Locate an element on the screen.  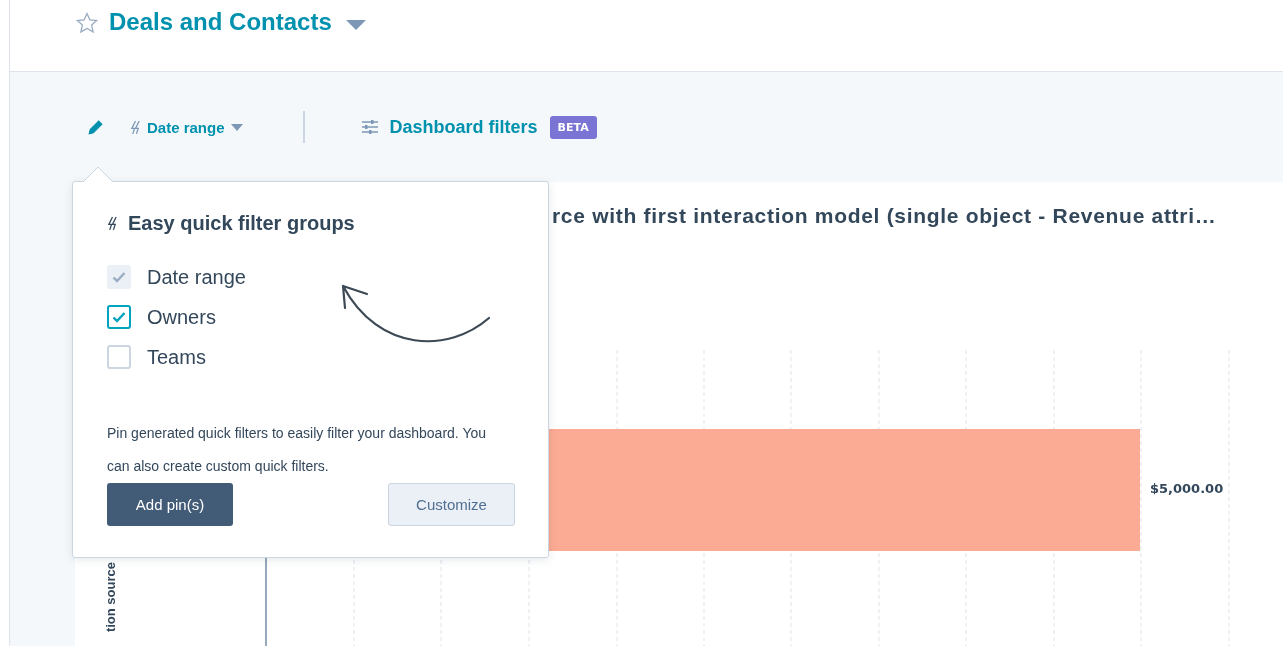
beta-badge: BETA is located at coordinates (573, 127).